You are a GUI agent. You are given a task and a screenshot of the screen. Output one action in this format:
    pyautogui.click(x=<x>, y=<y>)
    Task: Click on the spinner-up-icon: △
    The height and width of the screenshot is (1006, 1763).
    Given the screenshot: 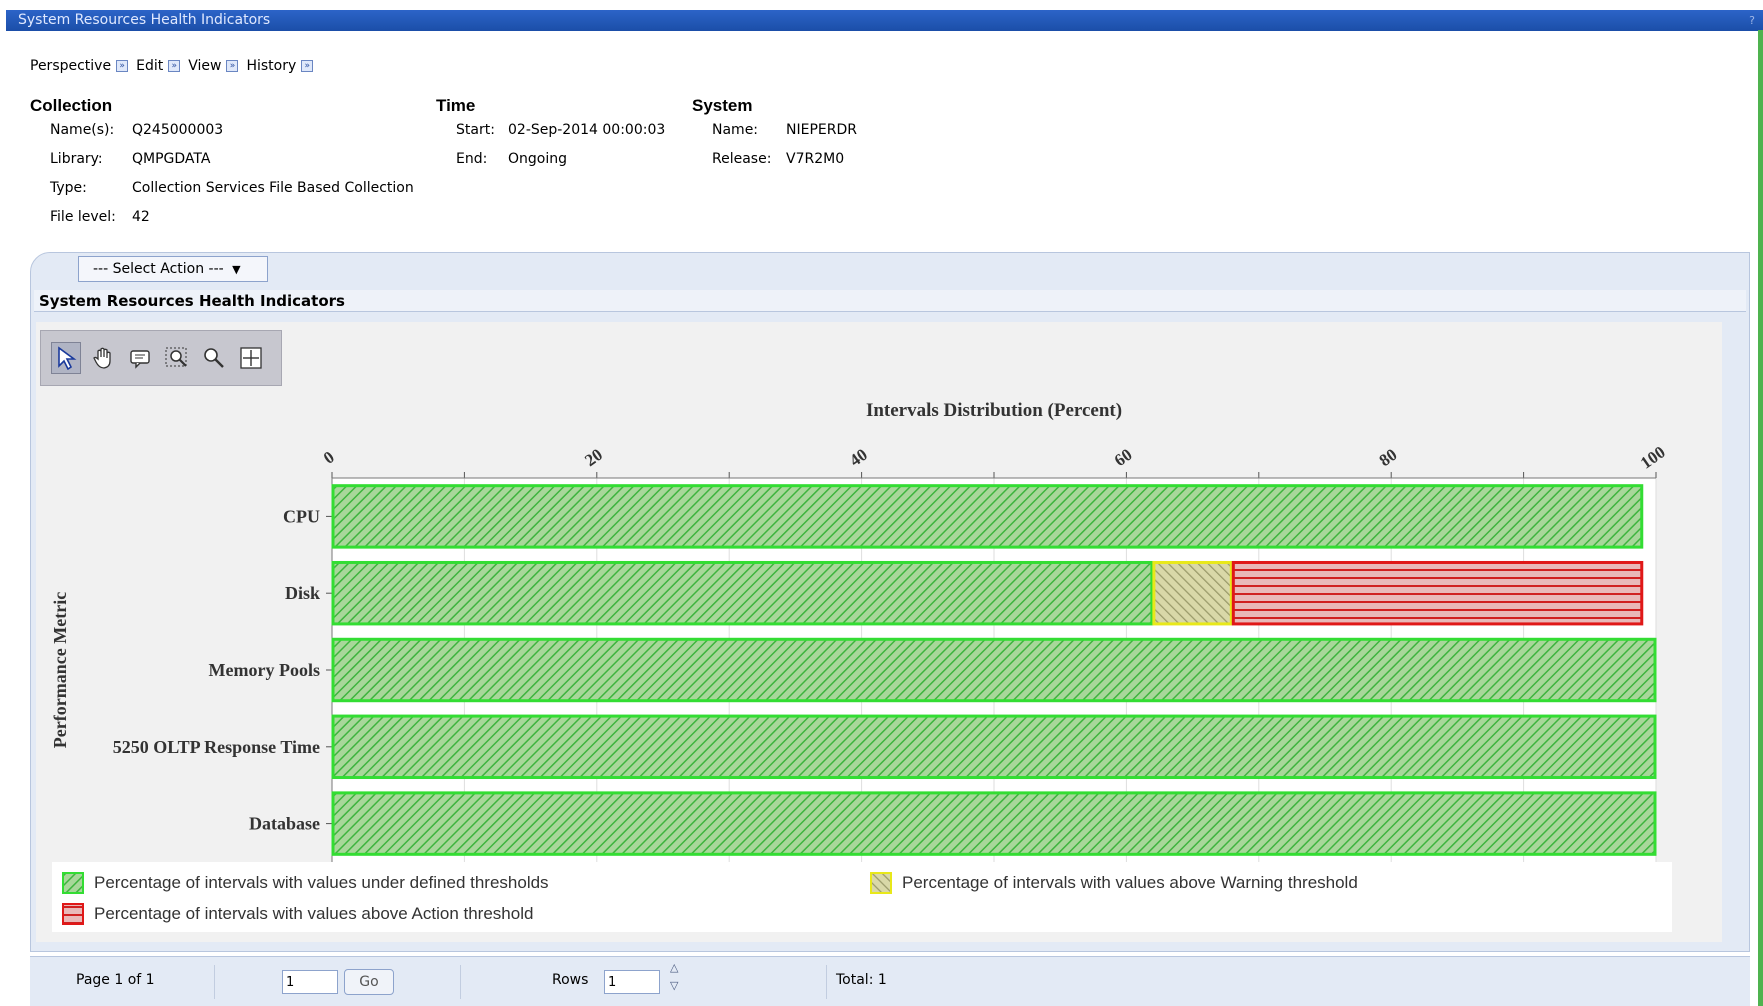 What is the action you would take?
    pyautogui.click(x=674, y=967)
    